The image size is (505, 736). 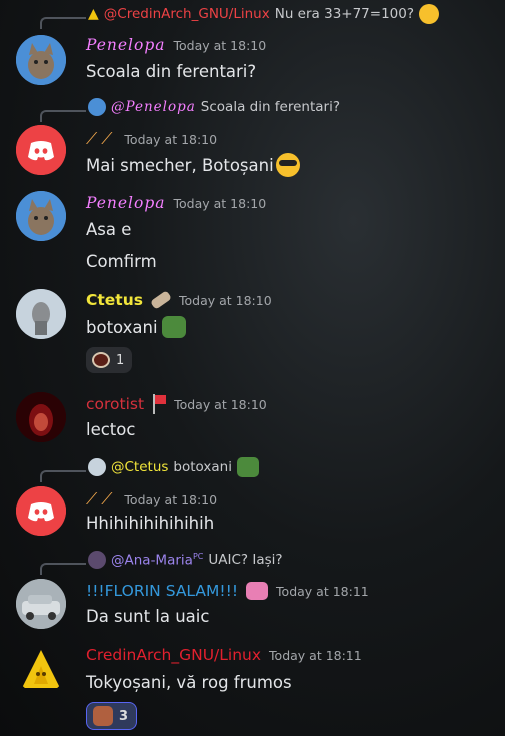 I want to click on reaction-count: 1, so click(x=120, y=360).